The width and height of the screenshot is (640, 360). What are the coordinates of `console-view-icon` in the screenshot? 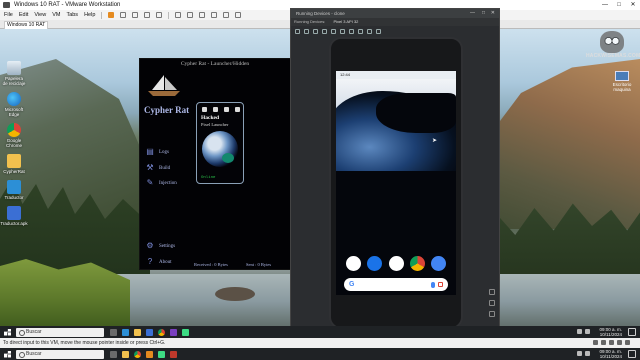 It's located at (226, 15).